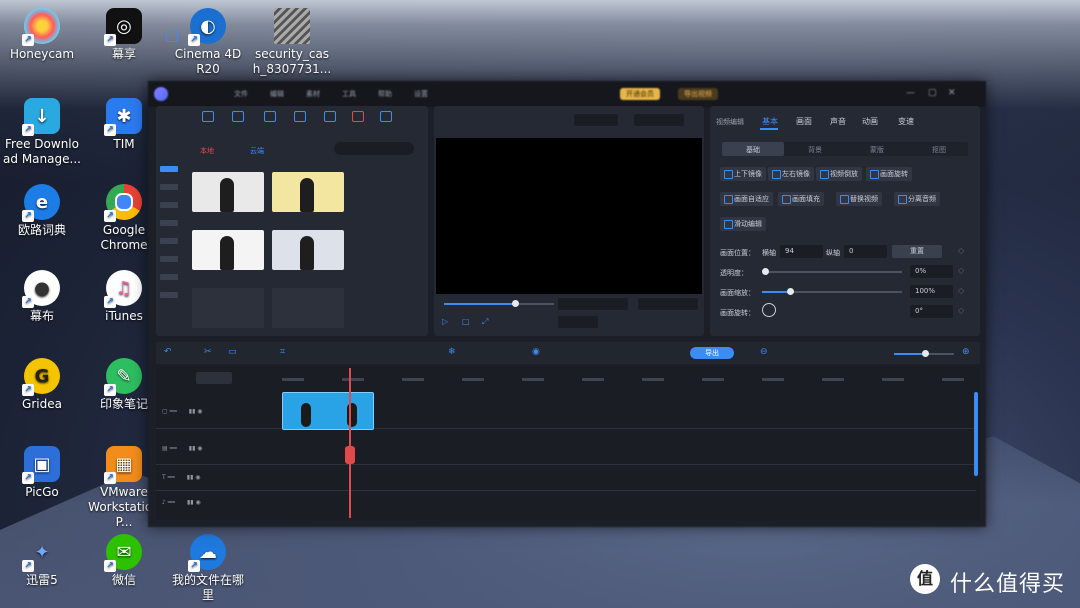 The width and height of the screenshot is (1080, 608). What do you see at coordinates (214, 378) in the screenshot?
I see `track-settings-button` at bounding box center [214, 378].